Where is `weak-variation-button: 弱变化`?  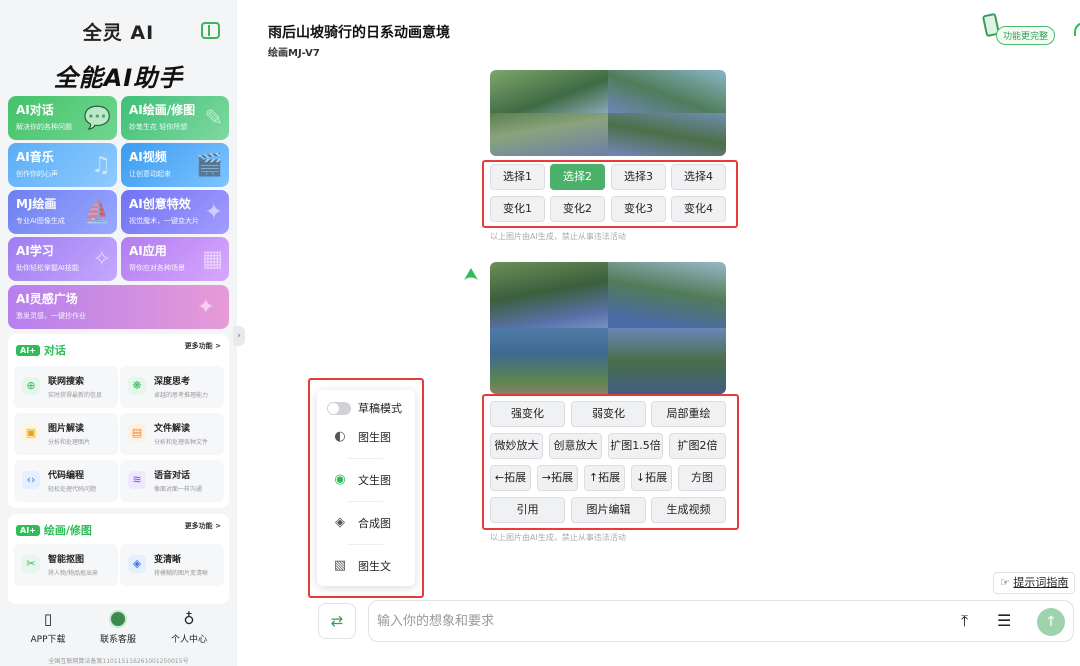 weak-variation-button: 弱变化 is located at coordinates (608, 414).